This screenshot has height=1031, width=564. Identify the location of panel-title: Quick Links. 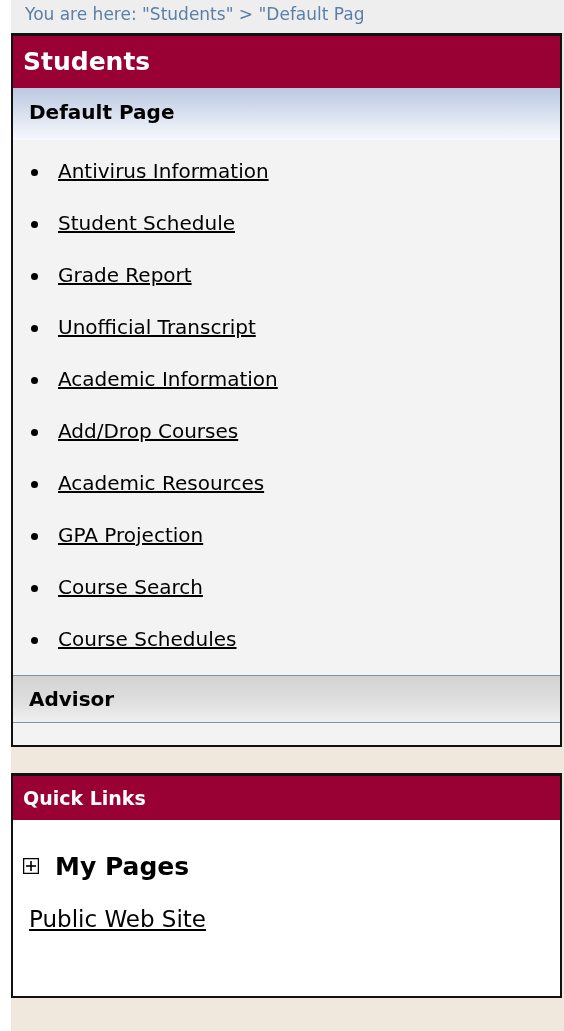
(286, 798).